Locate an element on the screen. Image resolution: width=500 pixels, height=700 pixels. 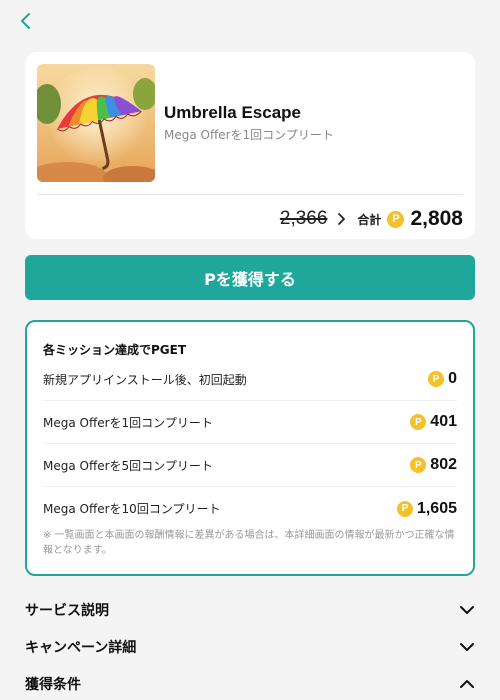
mission-label: 新規アプリインストール後、初回起動 is located at coordinates (145, 379).